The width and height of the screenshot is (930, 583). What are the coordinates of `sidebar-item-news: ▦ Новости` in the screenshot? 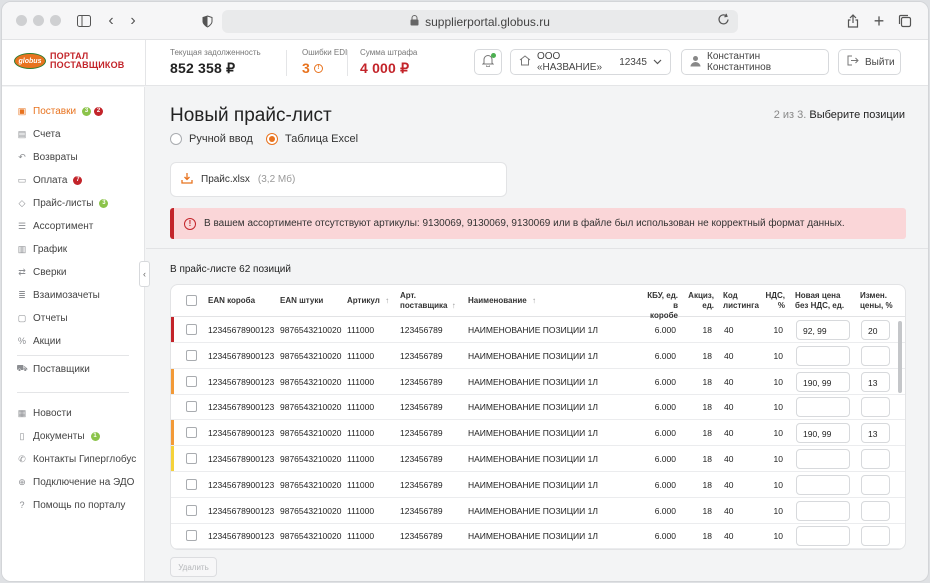 It's located at (44, 413).